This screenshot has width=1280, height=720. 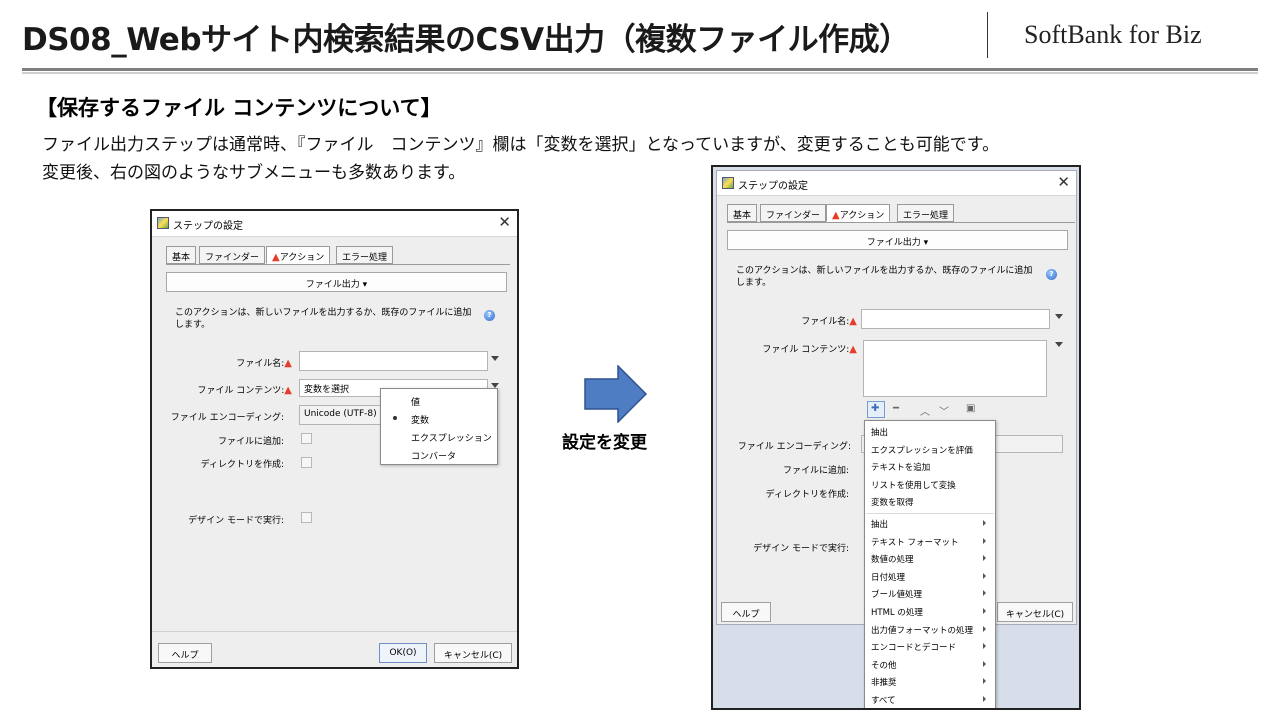 I want to click on menu-item: テキストを追加, so click(x=930, y=467).